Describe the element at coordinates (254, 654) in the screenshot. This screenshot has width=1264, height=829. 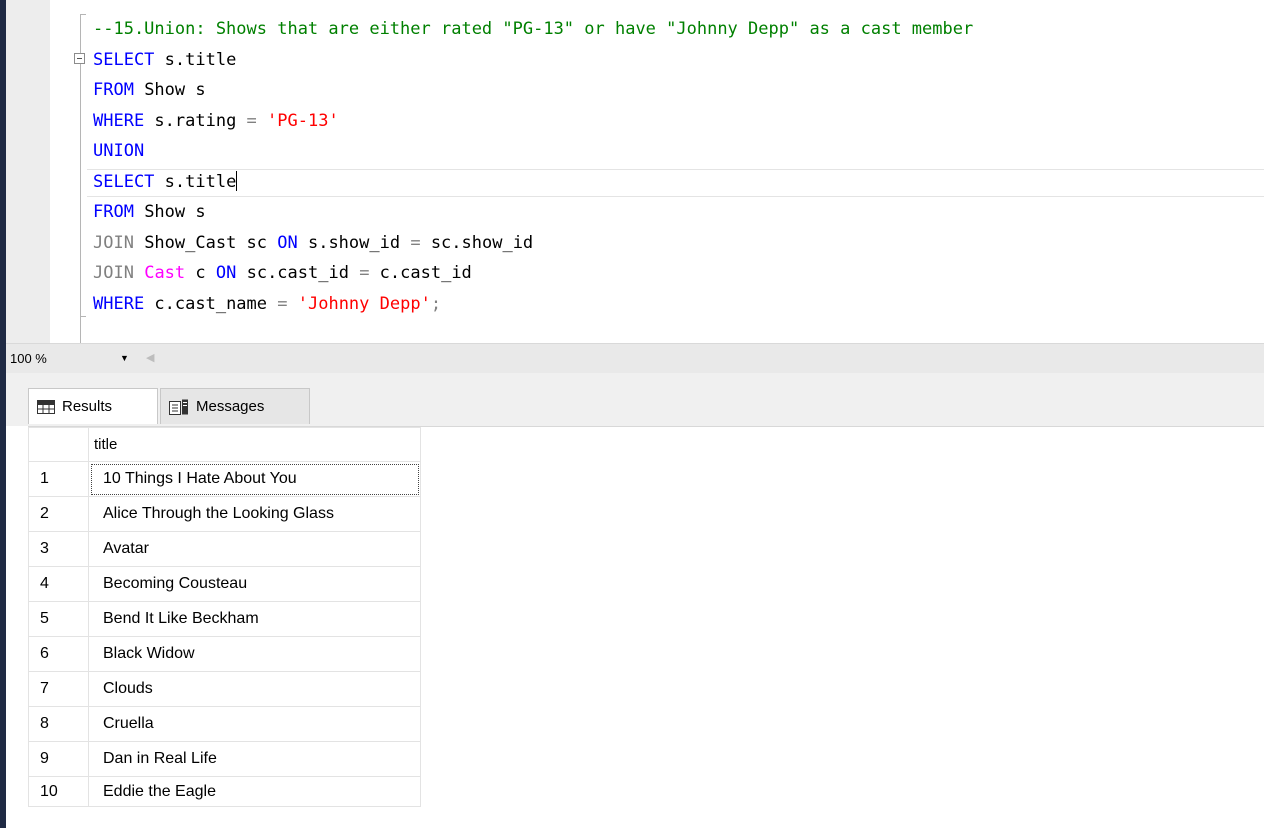
I see `title-cell: Black Widow` at that location.